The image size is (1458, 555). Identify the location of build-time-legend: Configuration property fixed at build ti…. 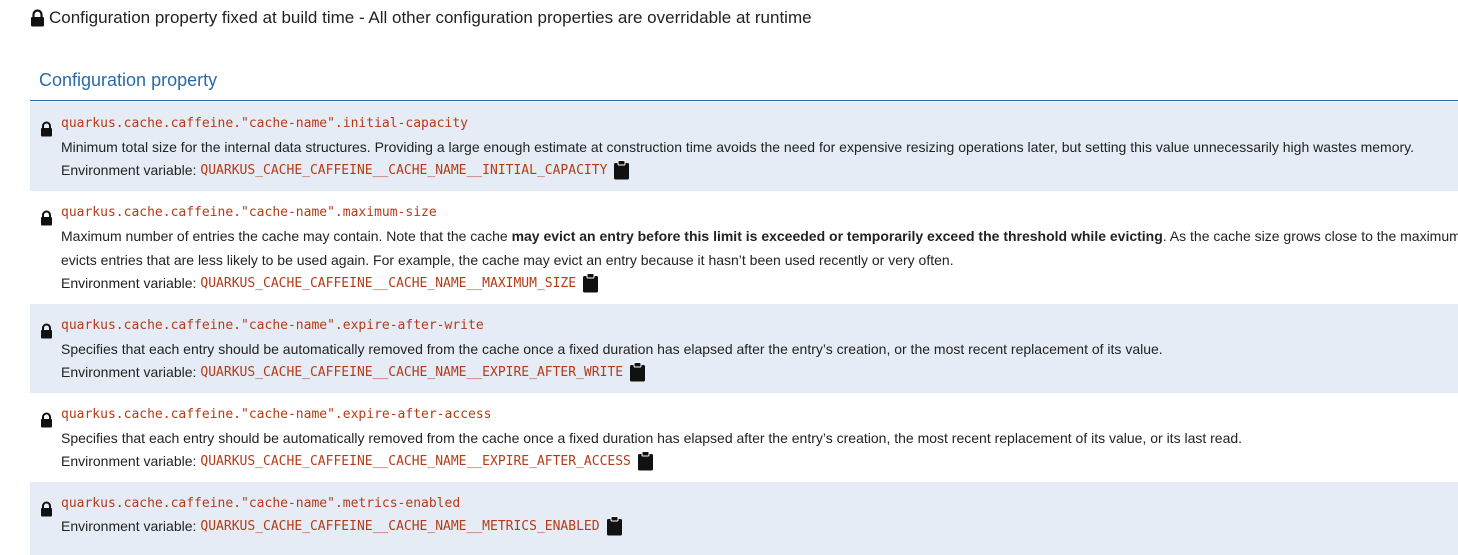
(421, 18).